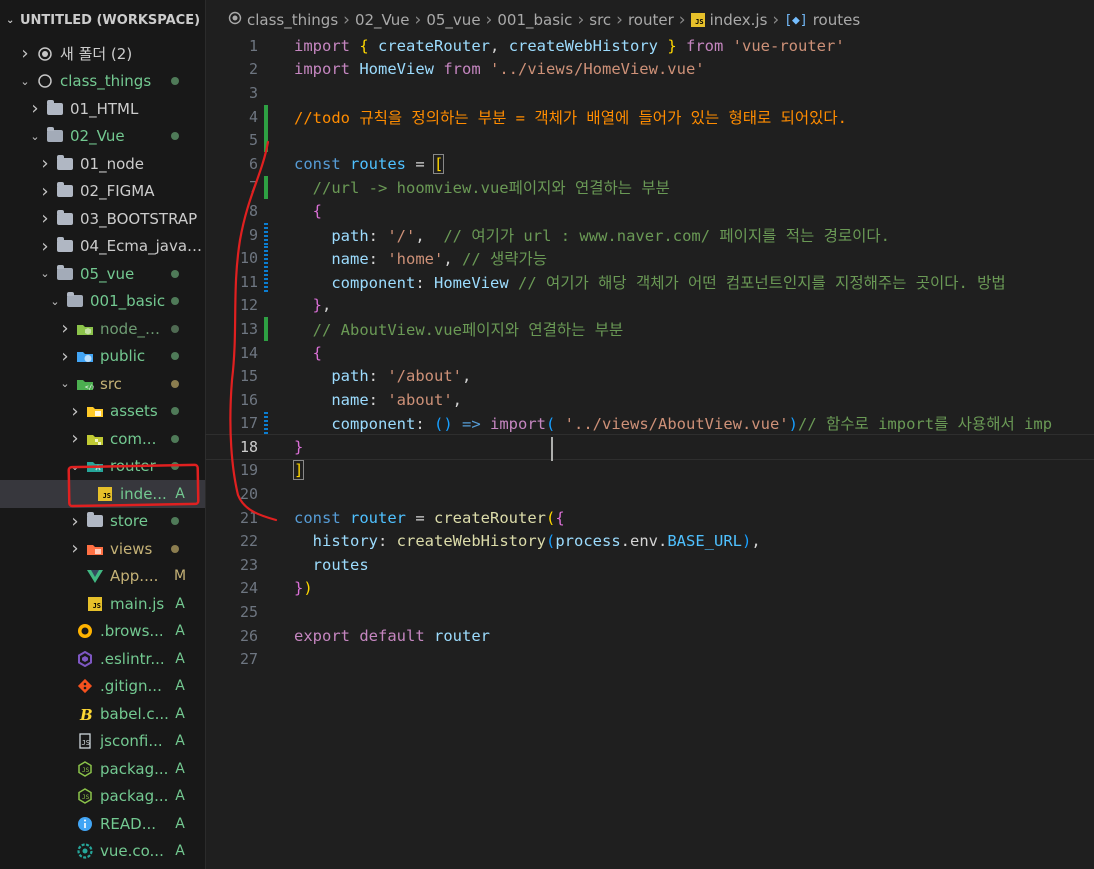  What do you see at coordinates (96, 54) in the screenshot?
I see `tree-item-label: 새 폴더 (2)` at bounding box center [96, 54].